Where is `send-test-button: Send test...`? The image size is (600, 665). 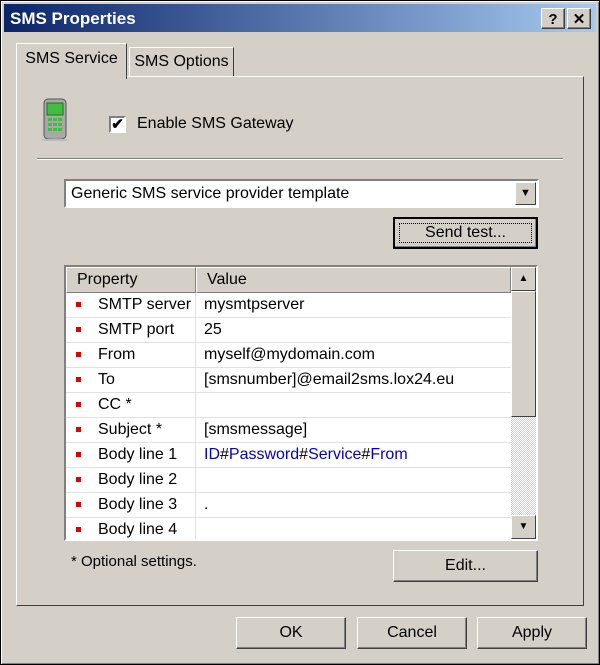 send-test-button: Send test... is located at coordinates (465, 233).